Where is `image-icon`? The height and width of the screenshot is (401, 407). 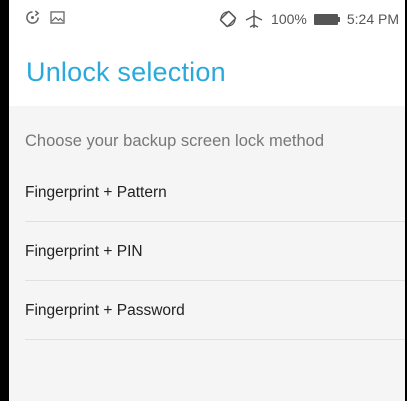
image-icon is located at coordinates (57, 17).